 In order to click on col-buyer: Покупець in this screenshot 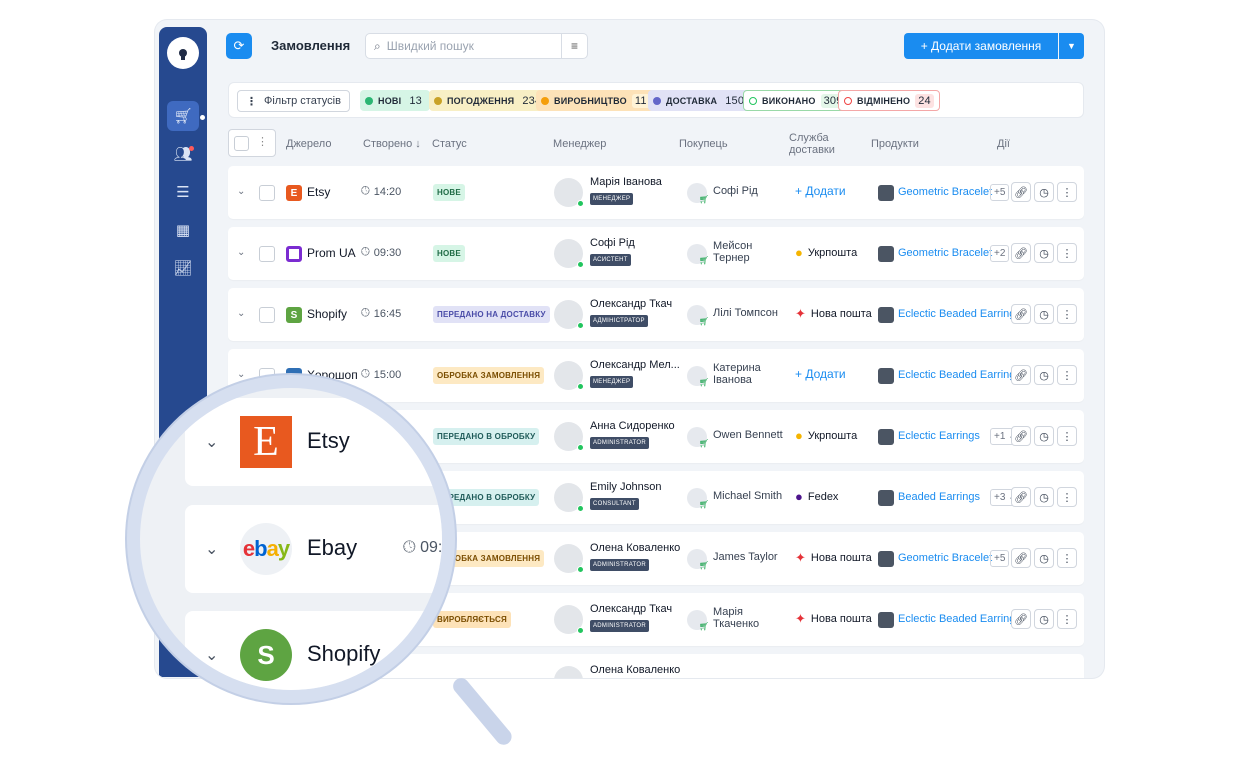, I will do `click(703, 144)`.